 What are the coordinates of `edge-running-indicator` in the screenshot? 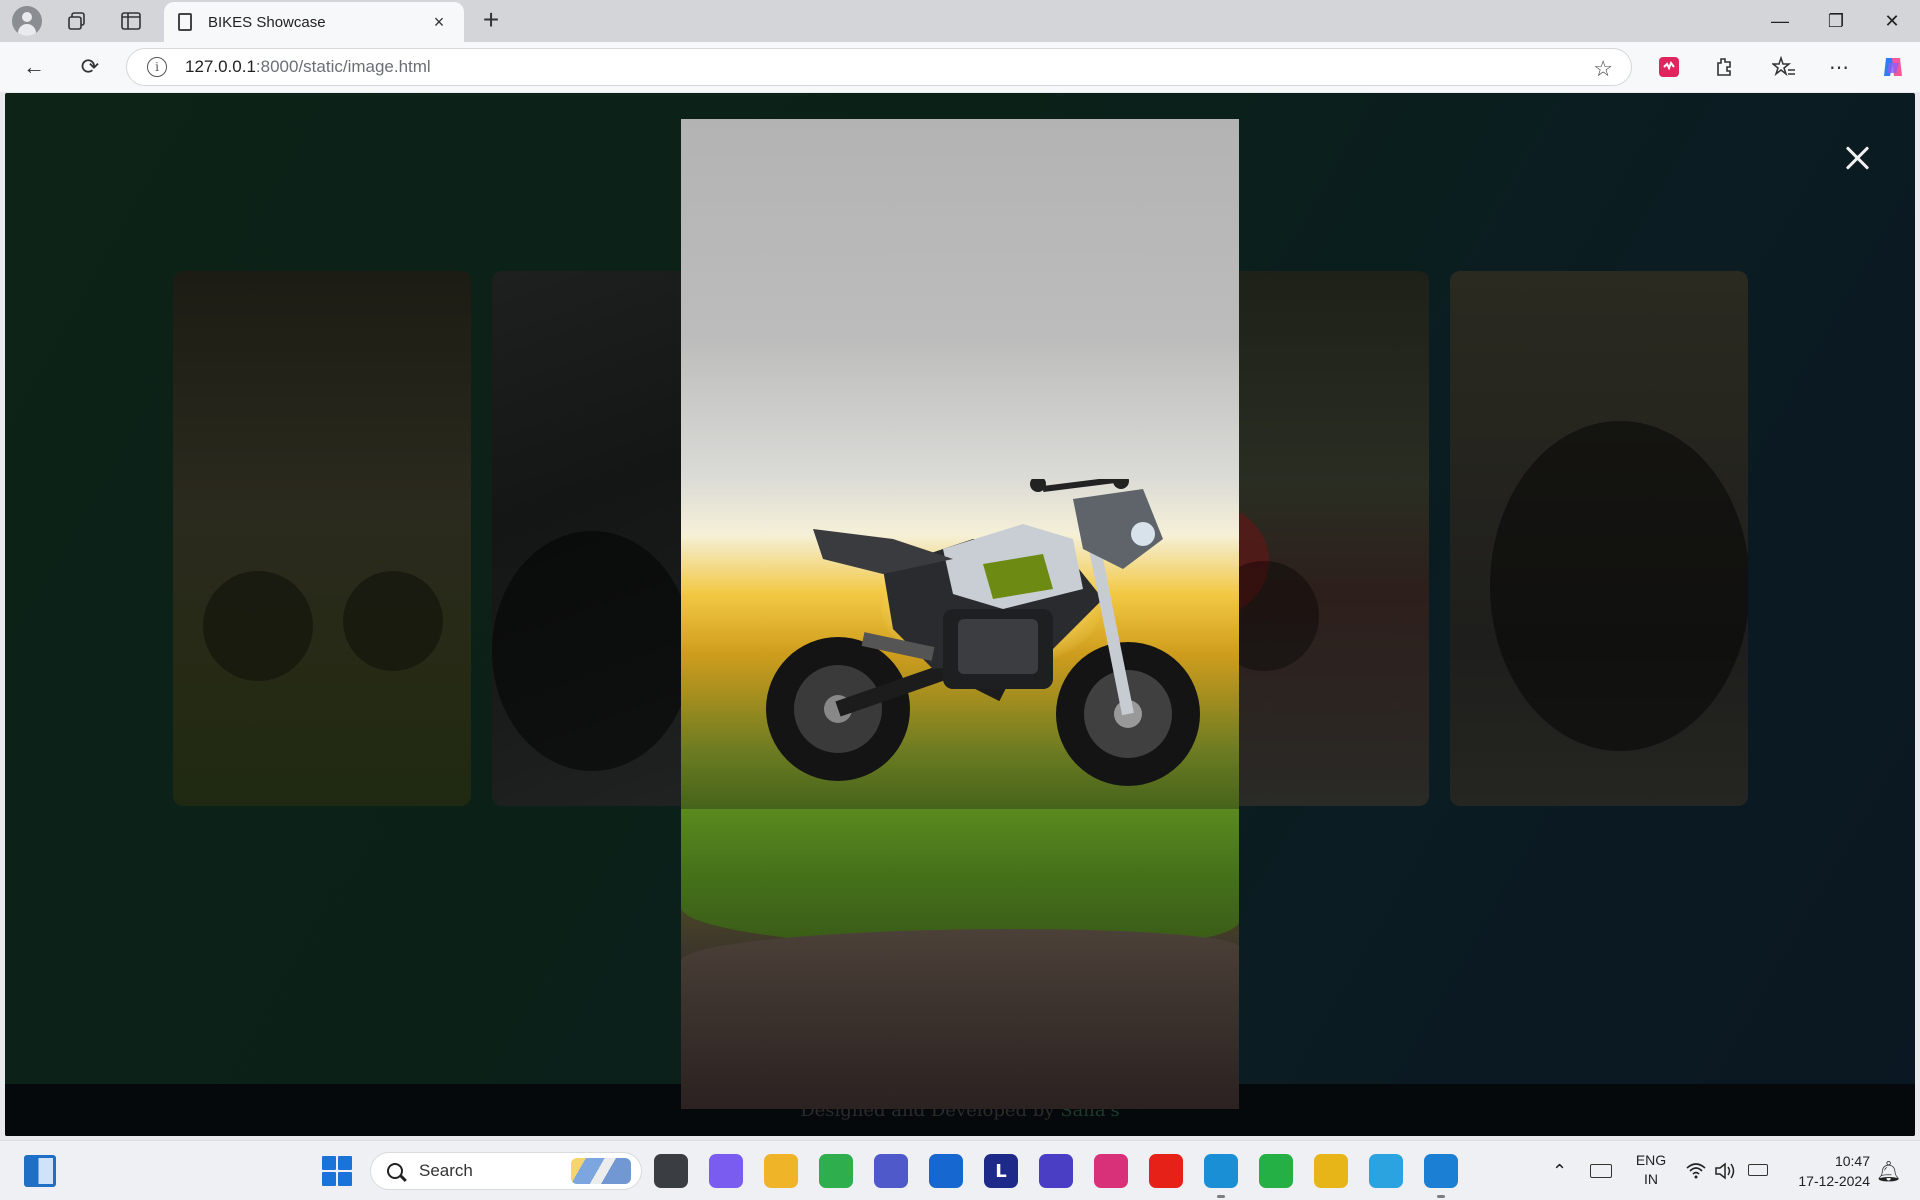 It's located at (1221, 1196).